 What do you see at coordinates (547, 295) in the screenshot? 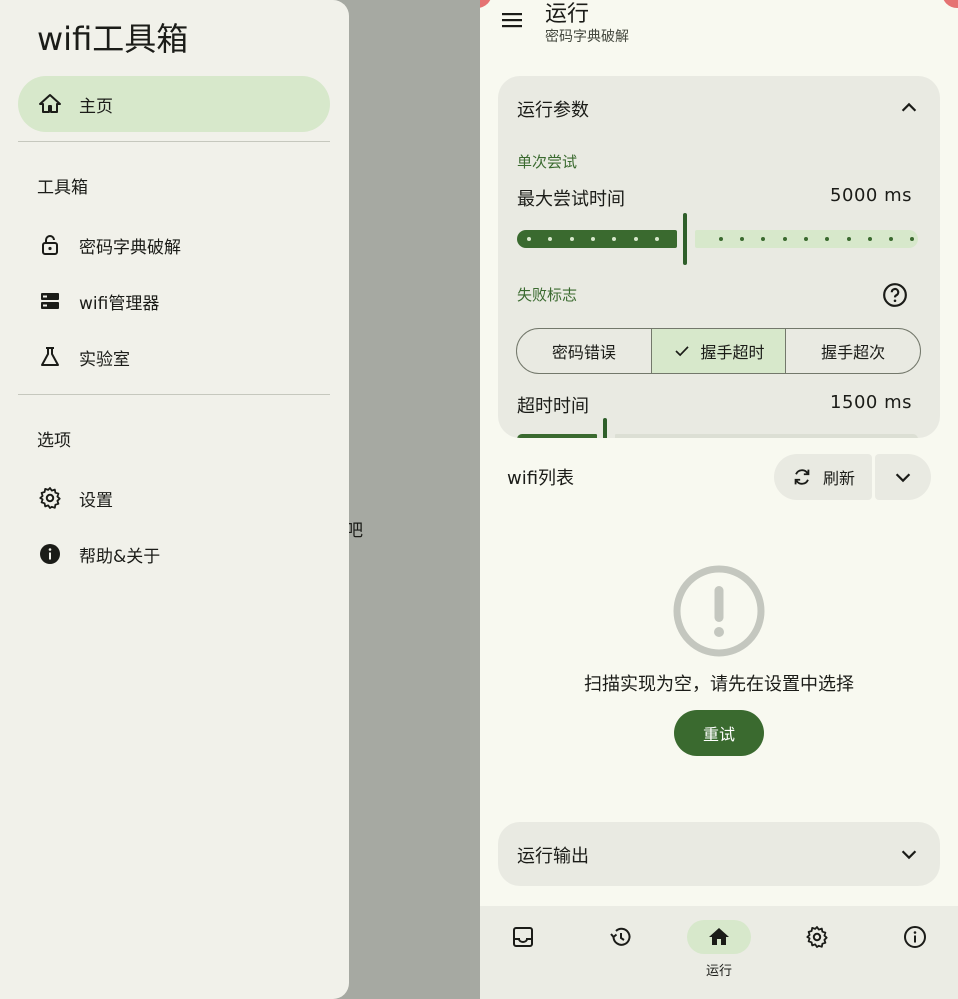
I see `fail-flag-label: 失败标志` at bounding box center [547, 295].